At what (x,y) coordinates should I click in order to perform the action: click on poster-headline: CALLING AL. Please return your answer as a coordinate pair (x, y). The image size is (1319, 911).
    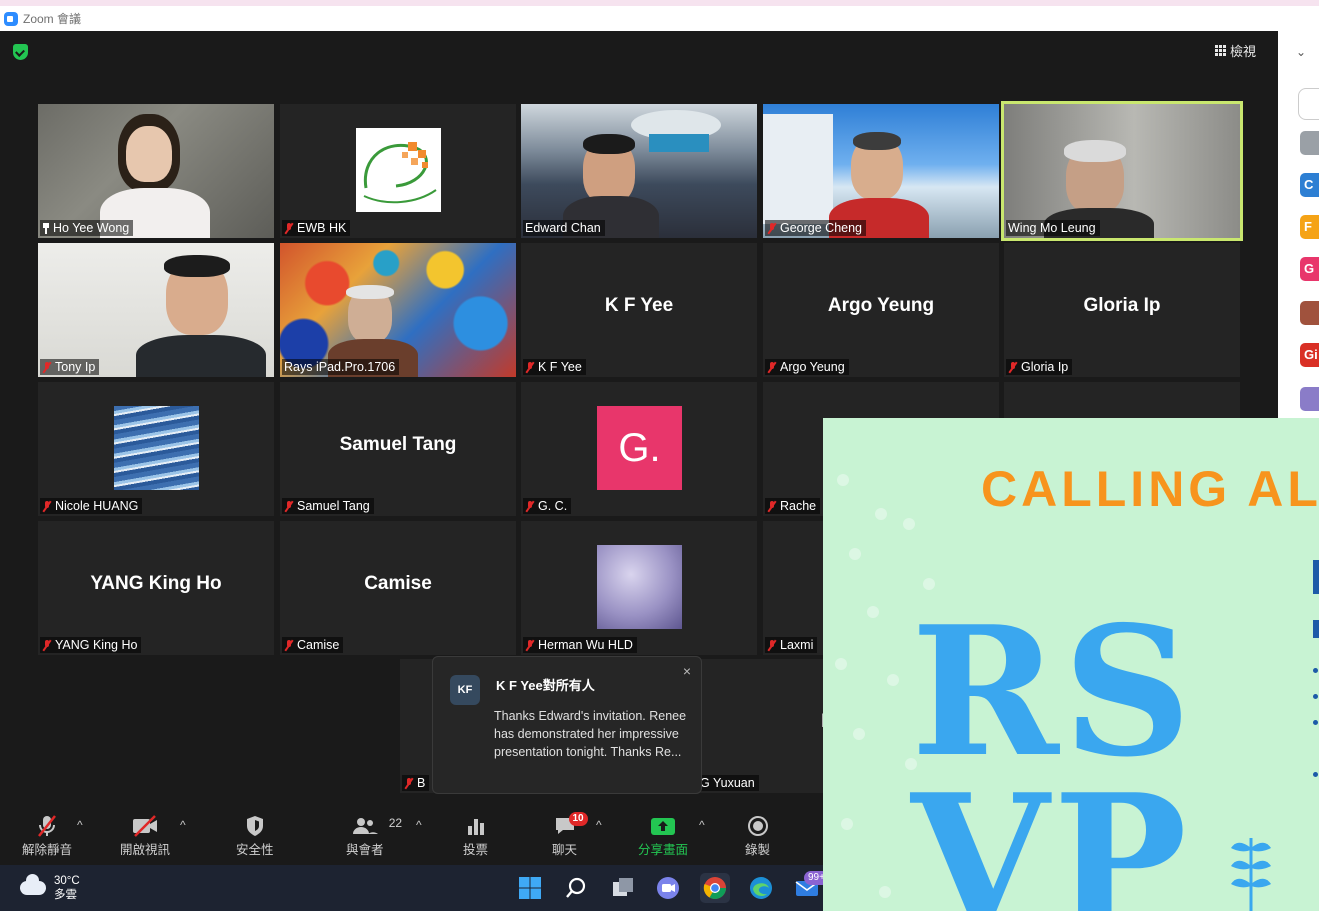
    Looking at the image, I should click on (1150, 489).